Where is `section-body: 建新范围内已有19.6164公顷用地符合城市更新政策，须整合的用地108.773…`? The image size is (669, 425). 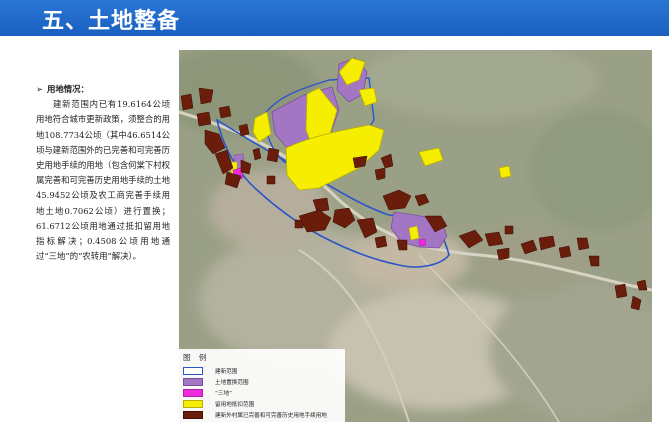 section-body: 建新范围内已有19.6164公顷用地符合城市更新政策，须整合的用地108.773… is located at coordinates (103, 180).